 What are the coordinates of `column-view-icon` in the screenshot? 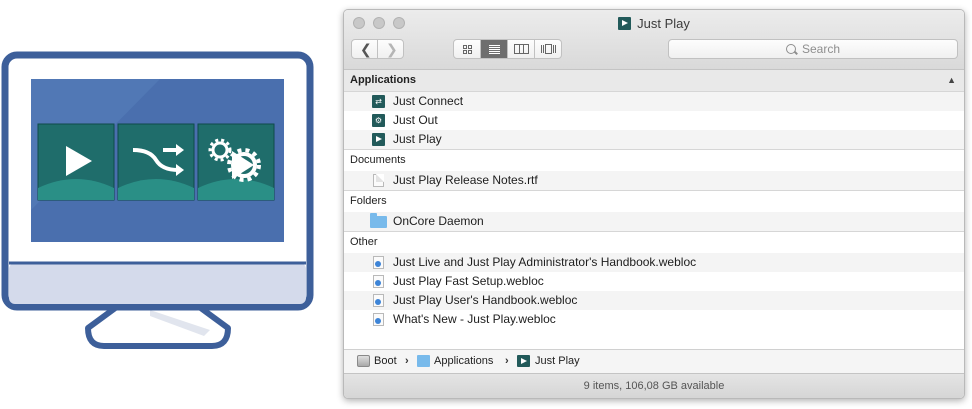 It's located at (521, 49).